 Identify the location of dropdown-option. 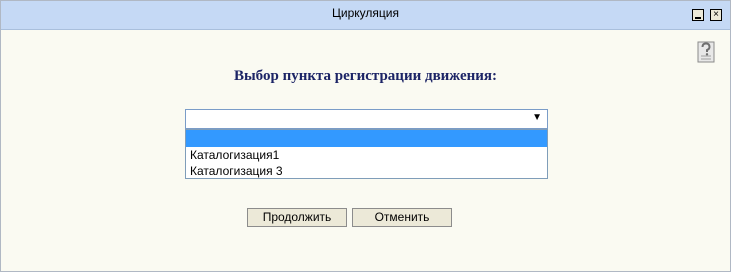
(366, 138).